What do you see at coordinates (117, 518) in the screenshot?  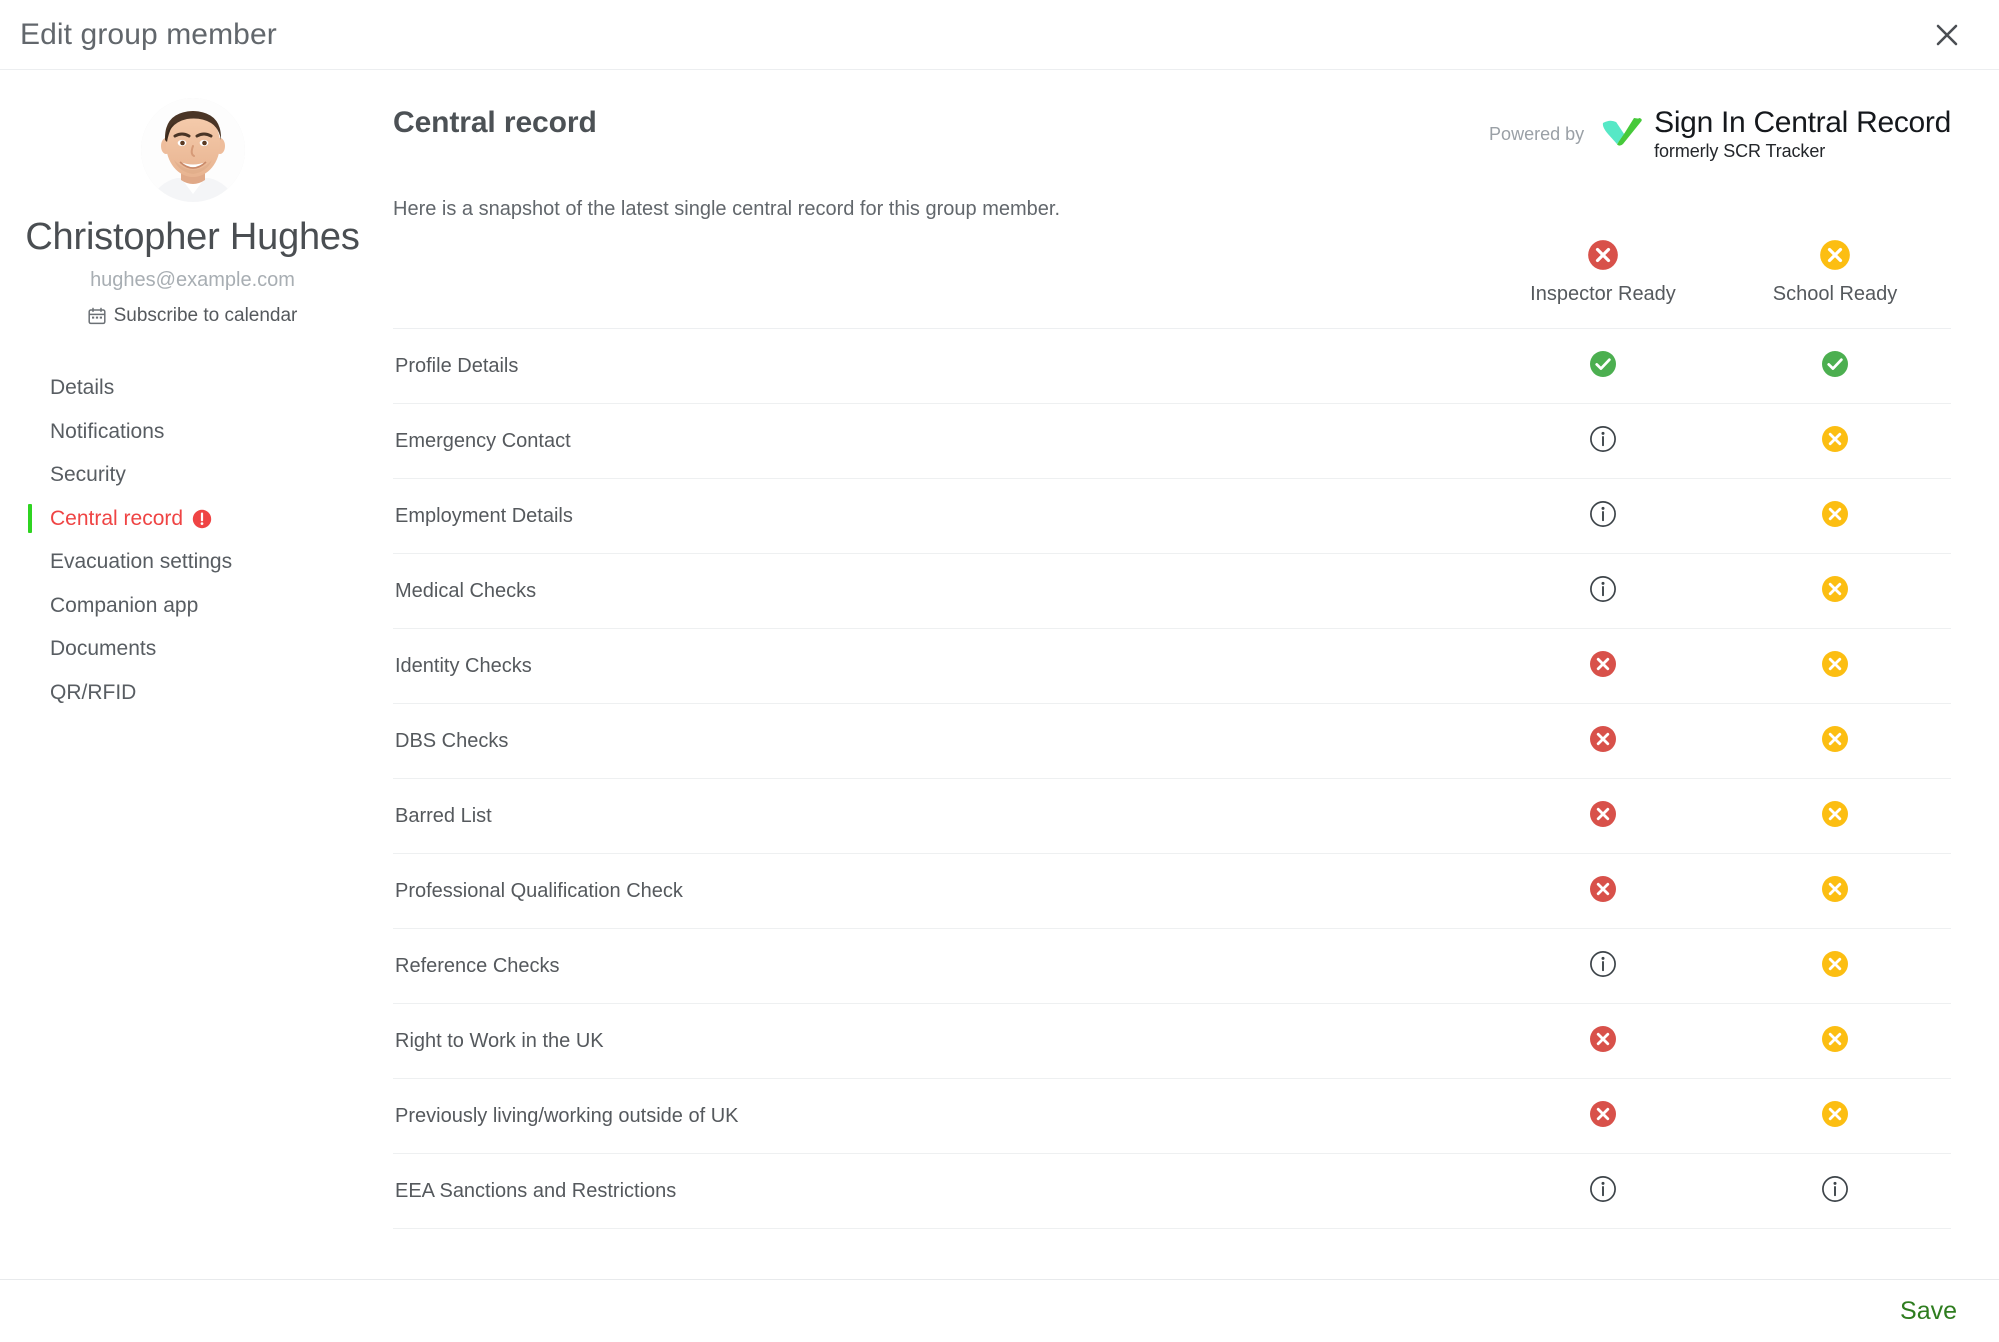 I see `sidebar-item-label: Central record` at bounding box center [117, 518].